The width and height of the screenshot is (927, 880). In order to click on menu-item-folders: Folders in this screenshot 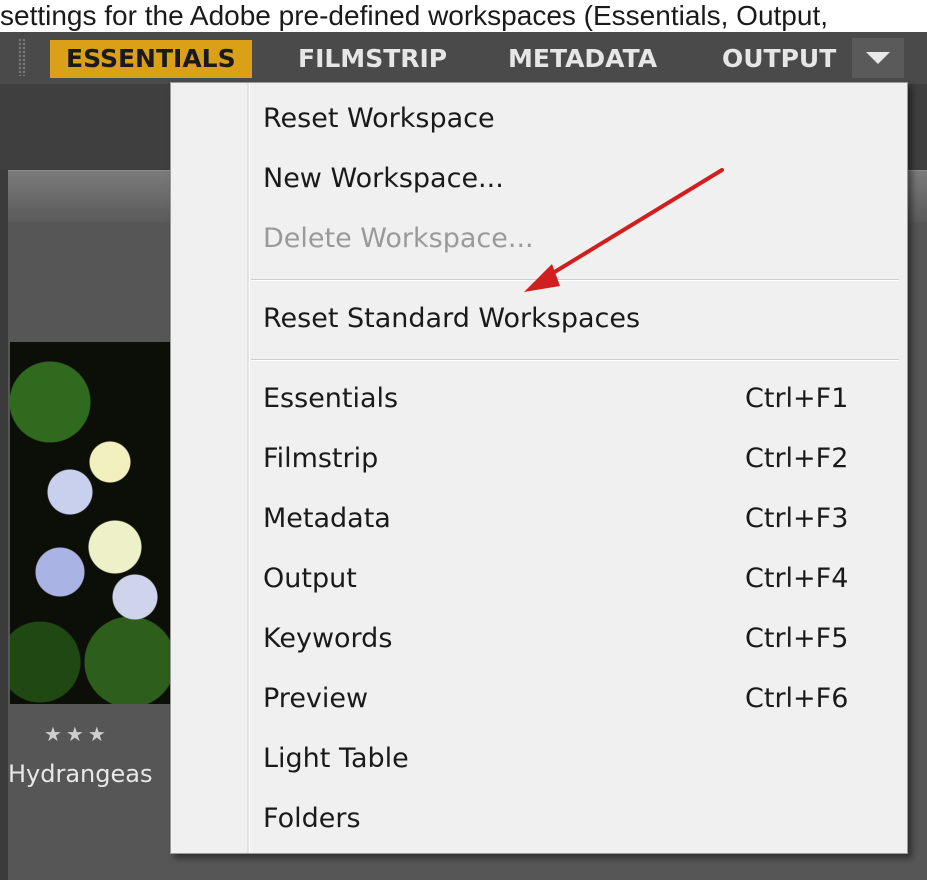, I will do `click(312, 819)`.